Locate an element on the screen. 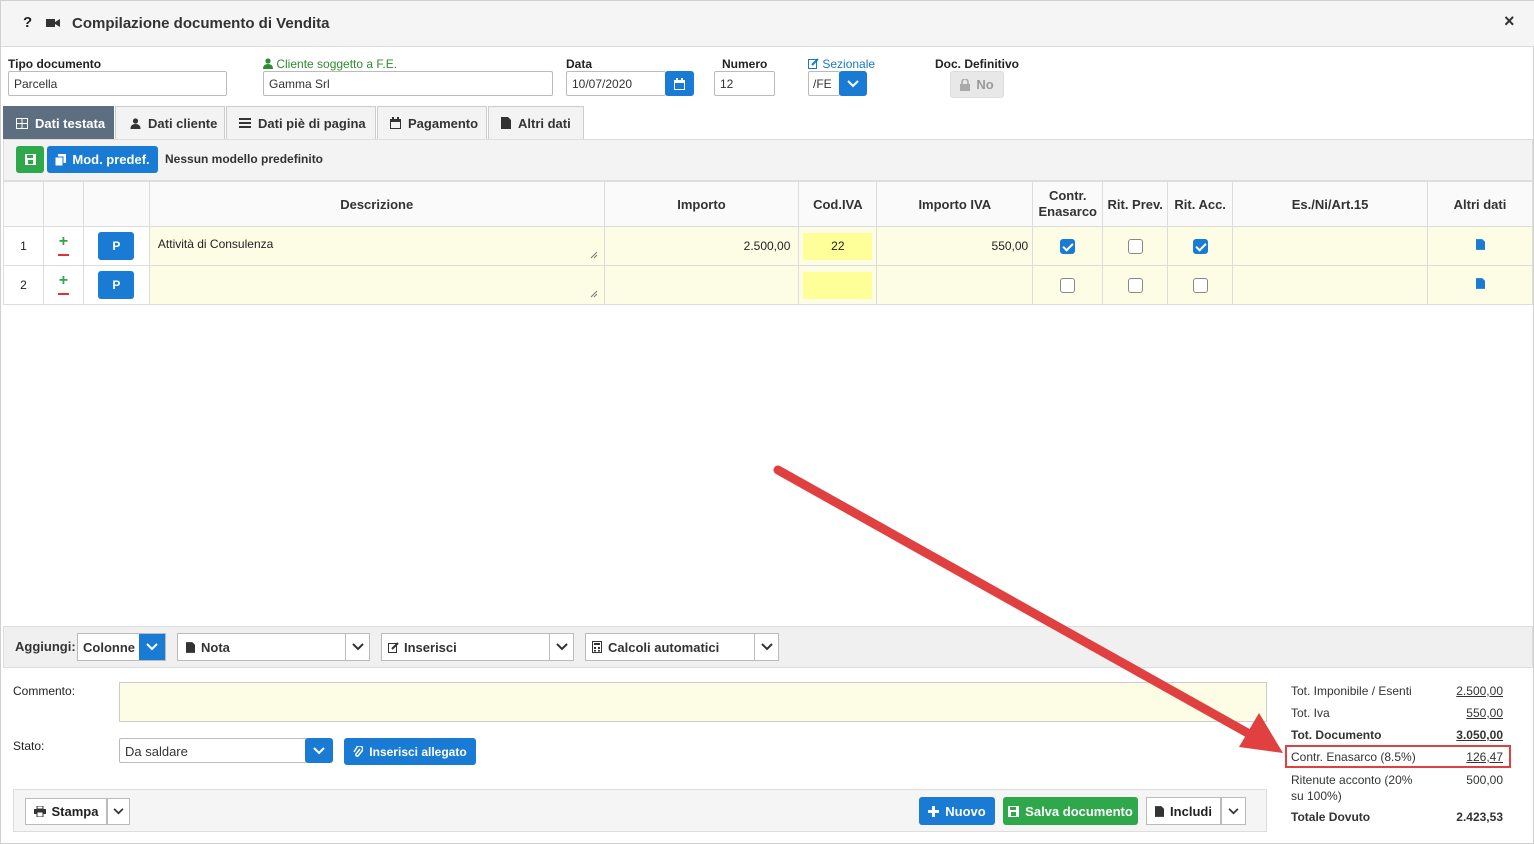  row-cod-iva is located at coordinates (838, 285).